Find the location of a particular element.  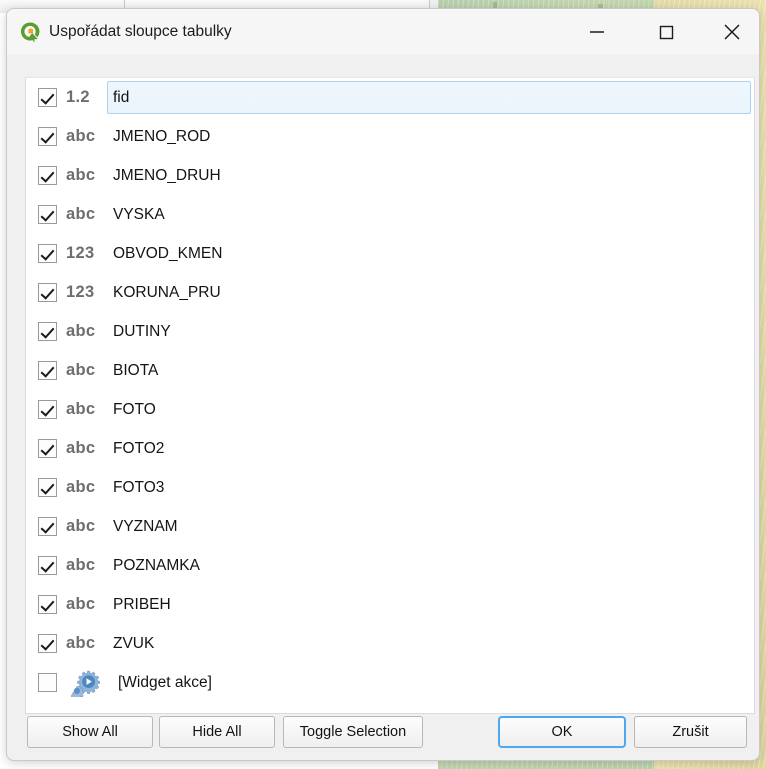

field-list-item: abc VYZNAM is located at coordinates (390, 526).